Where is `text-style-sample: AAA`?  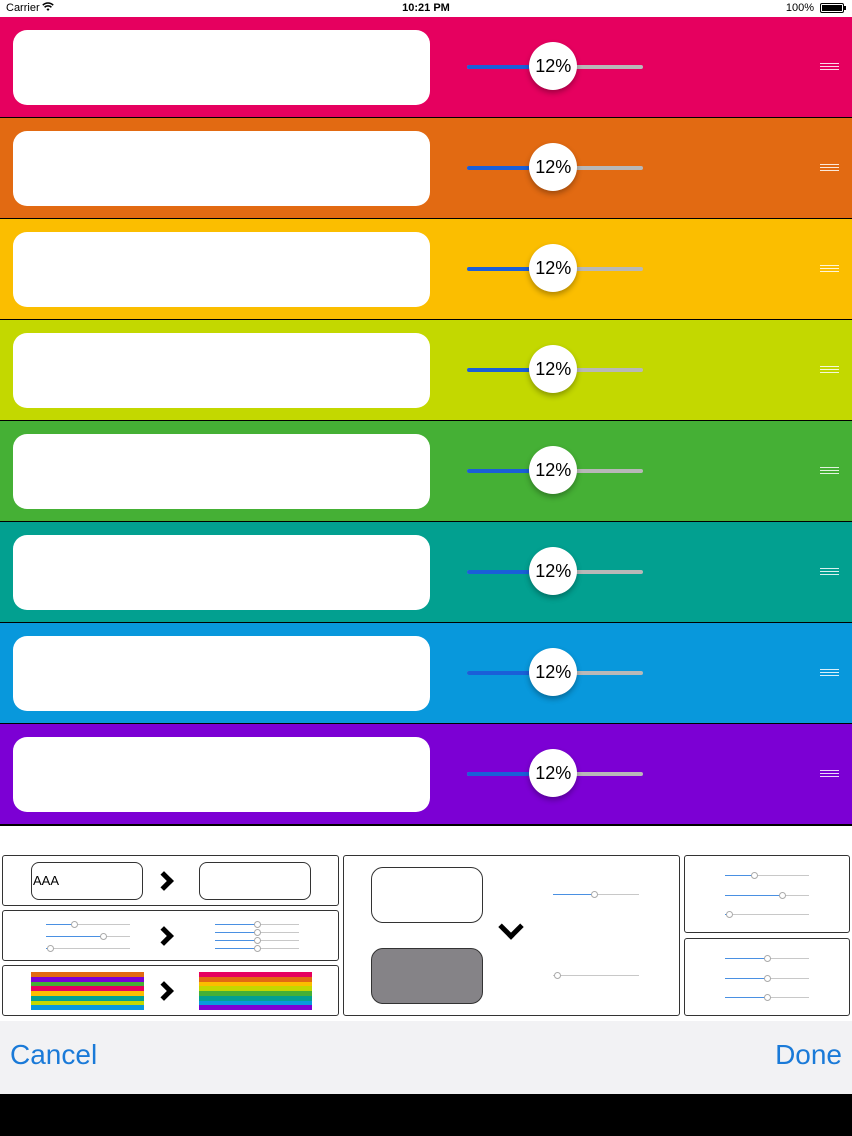
text-style-sample: AAA is located at coordinates (46, 880).